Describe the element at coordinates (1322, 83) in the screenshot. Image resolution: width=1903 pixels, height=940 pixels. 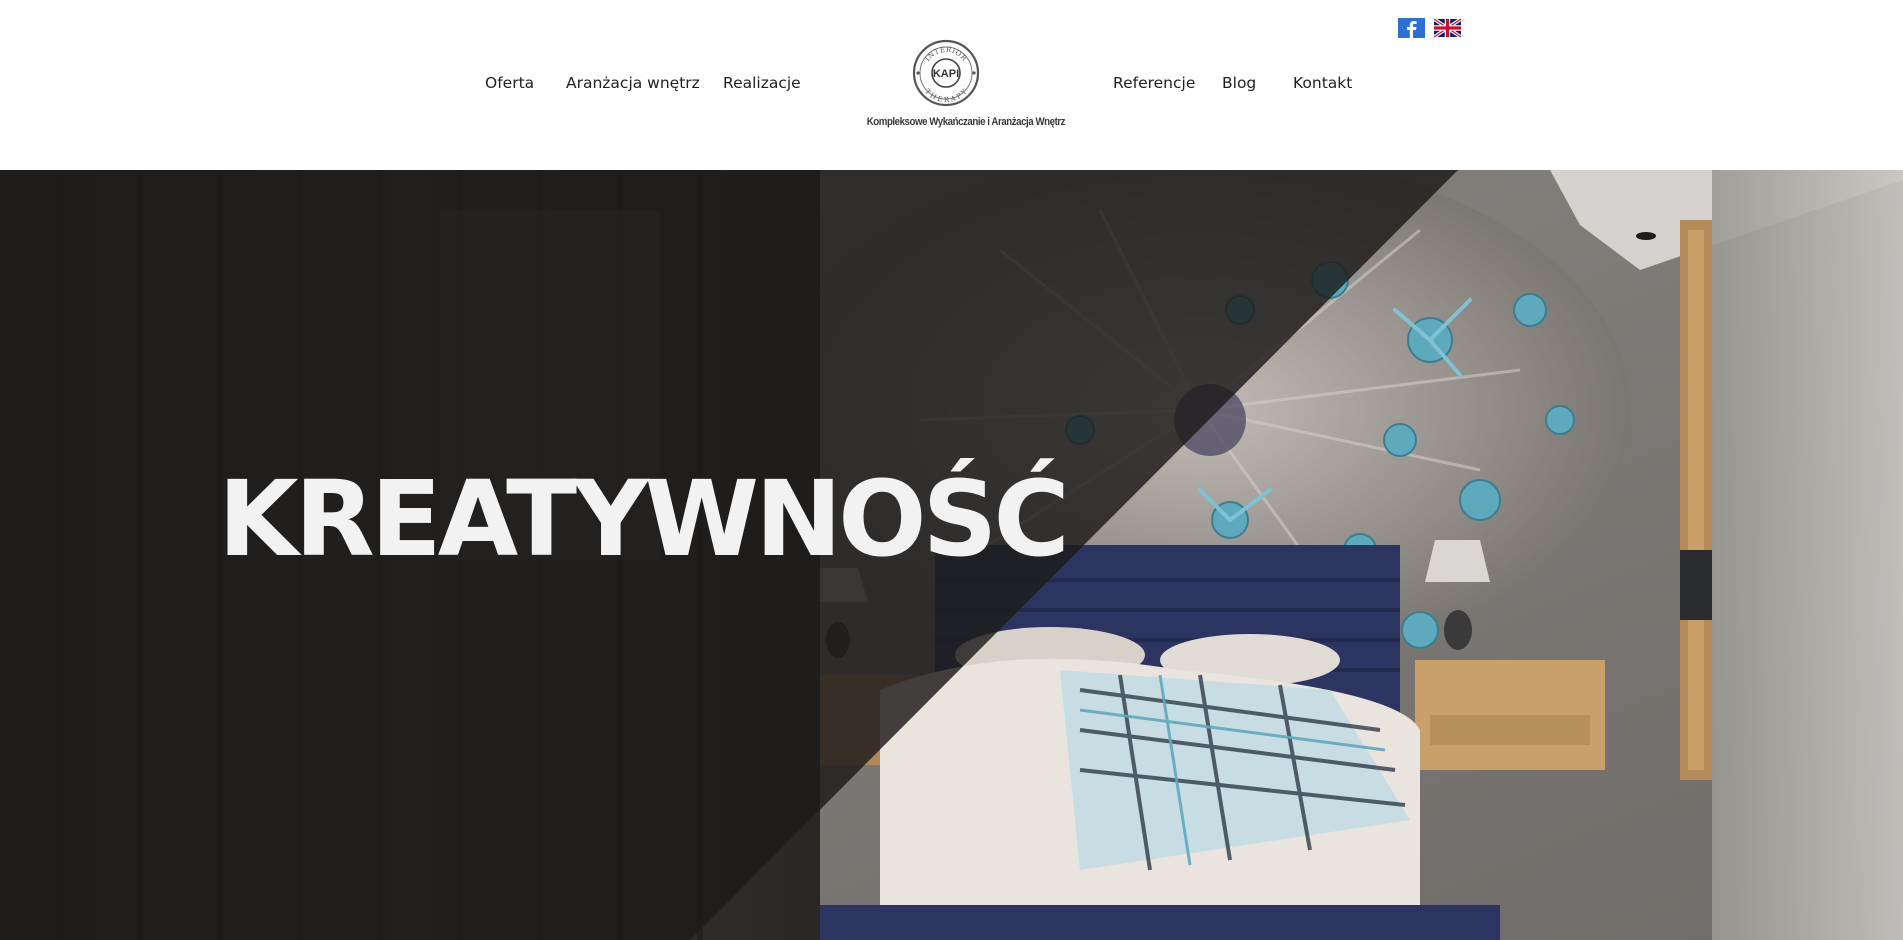
I see `nav-kontakt: Kontakt` at that location.